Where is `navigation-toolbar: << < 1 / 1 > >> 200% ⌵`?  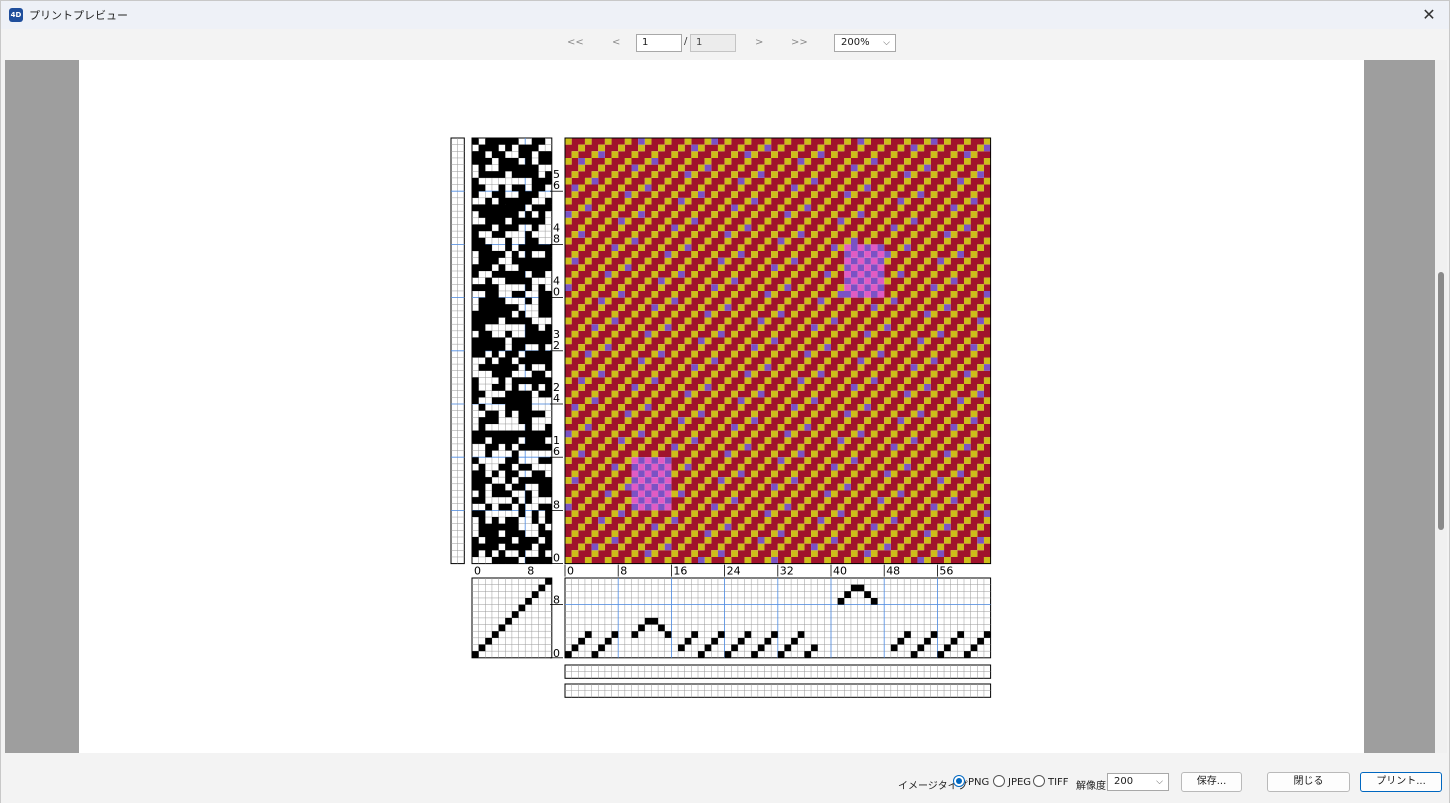
navigation-toolbar: << < 1 / 1 > >> 200% ⌵ is located at coordinates (725, 44).